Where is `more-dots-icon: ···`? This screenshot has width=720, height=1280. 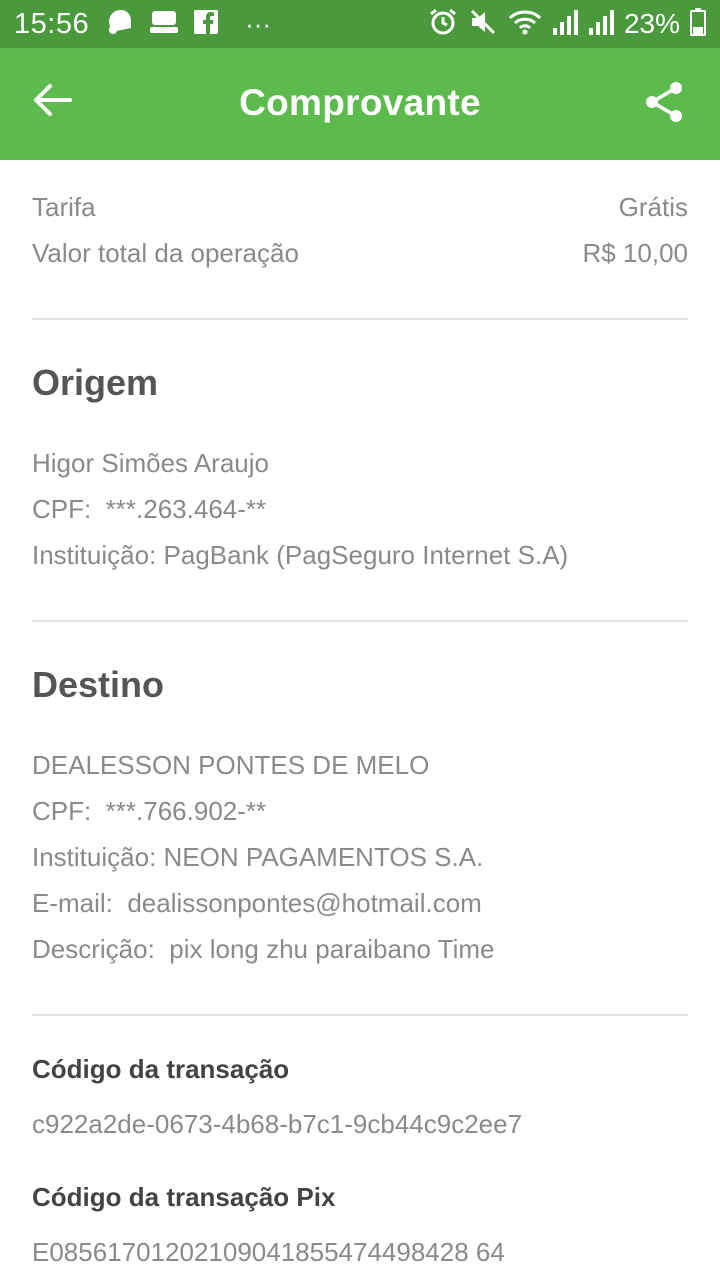 more-dots-icon: ··· is located at coordinates (258, 23).